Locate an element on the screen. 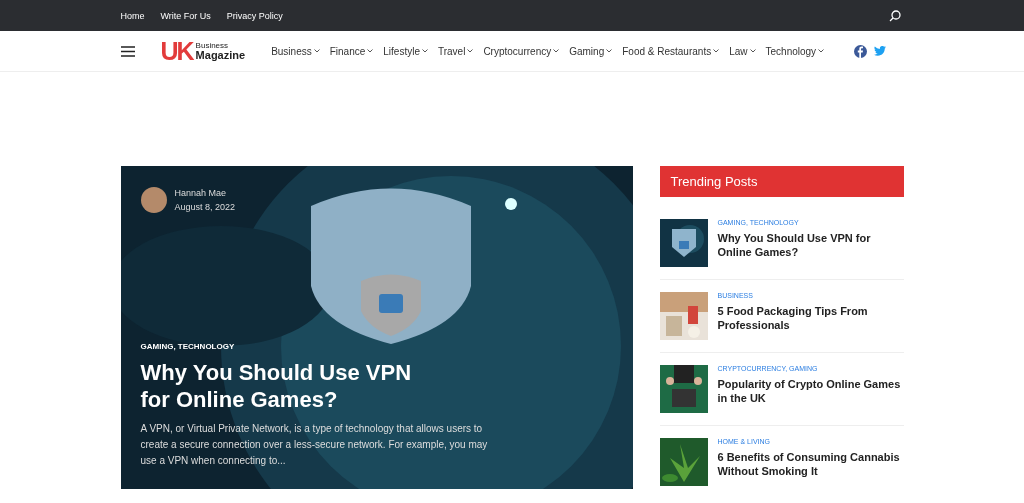  post-title: Why You Should Use VPN for Online Games? is located at coordinates (810, 245).